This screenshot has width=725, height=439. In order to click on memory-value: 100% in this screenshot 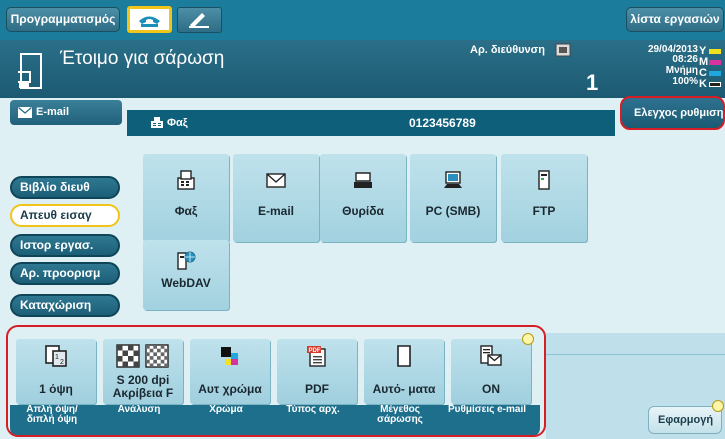, I will do `click(685, 81)`.